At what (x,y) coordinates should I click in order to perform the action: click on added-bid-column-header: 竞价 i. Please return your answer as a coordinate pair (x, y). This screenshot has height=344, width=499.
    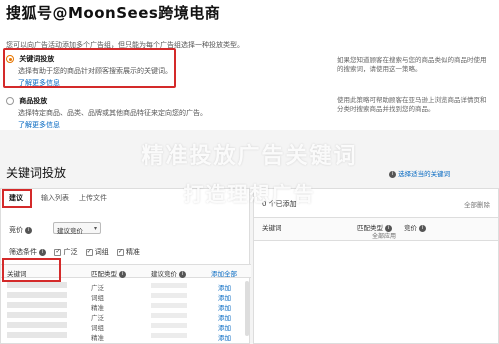
    Looking at the image, I should click on (415, 227).